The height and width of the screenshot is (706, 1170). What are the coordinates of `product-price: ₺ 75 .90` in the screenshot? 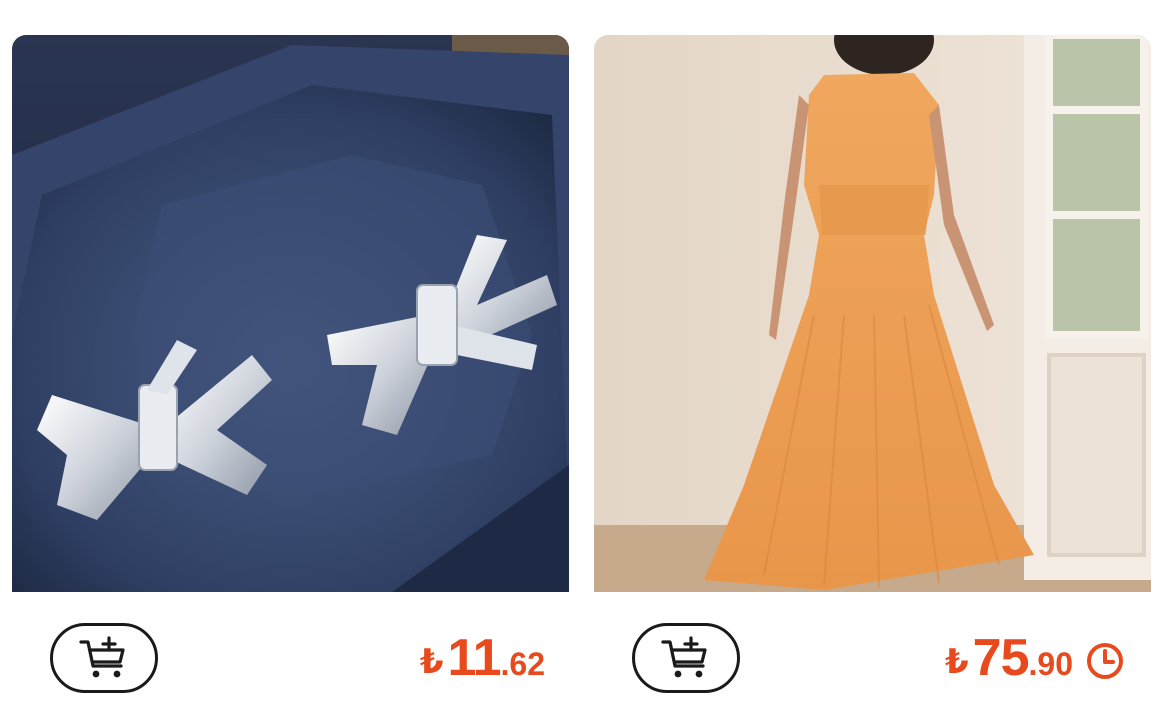 It's located at (1035, 658).